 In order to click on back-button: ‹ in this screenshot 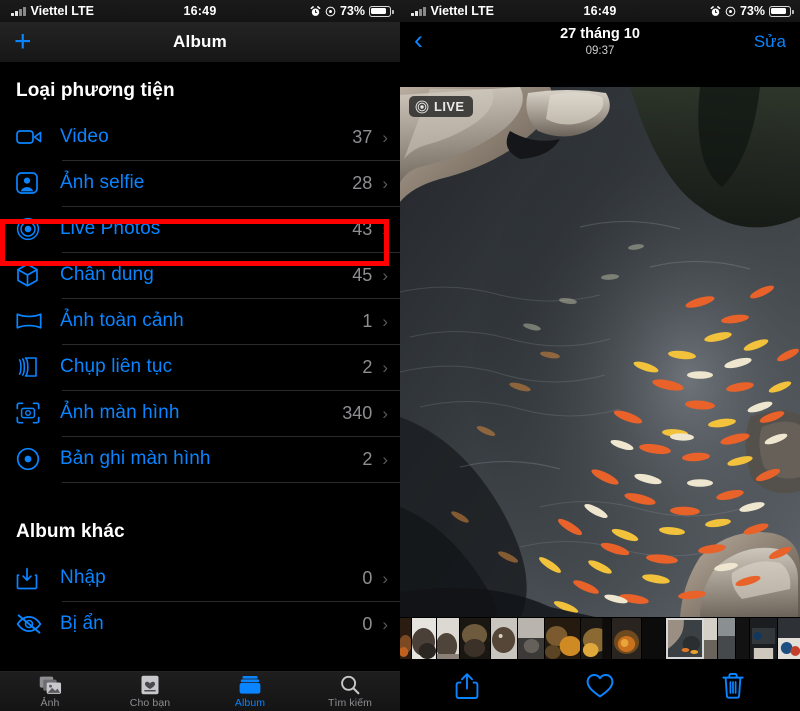, I will do `click(418, 40)`.